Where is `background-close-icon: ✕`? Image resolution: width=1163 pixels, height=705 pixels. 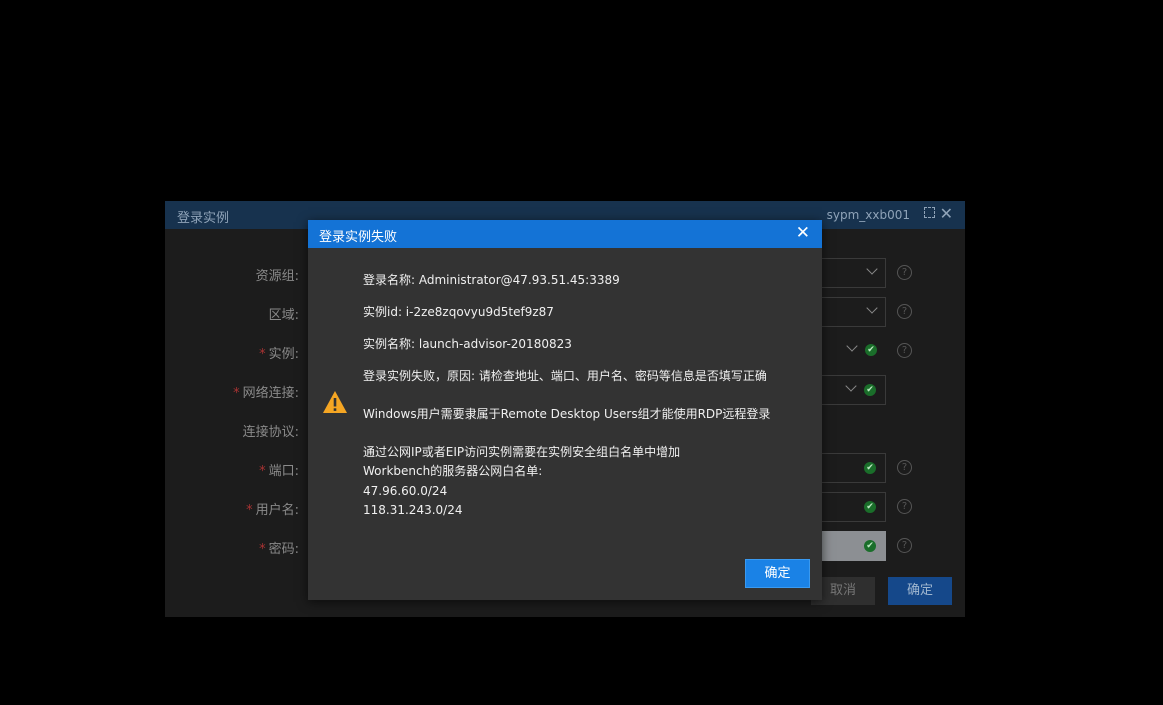 background-close-icon: ✕ is located at coordinates (946, 213).